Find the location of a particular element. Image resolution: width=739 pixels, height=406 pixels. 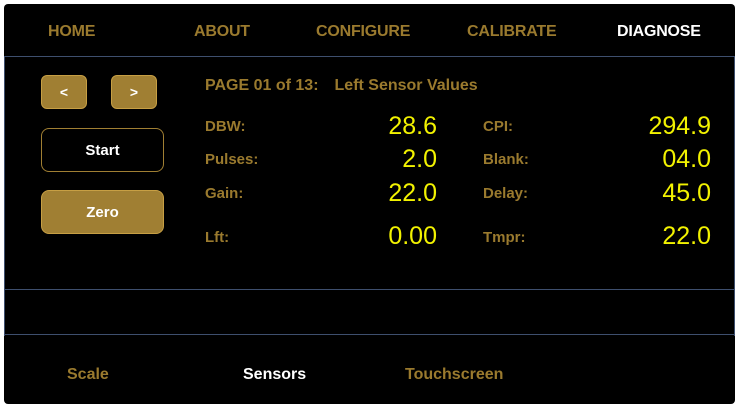

tmpr-label: Tmpr: is located at coordinates (504, 237).